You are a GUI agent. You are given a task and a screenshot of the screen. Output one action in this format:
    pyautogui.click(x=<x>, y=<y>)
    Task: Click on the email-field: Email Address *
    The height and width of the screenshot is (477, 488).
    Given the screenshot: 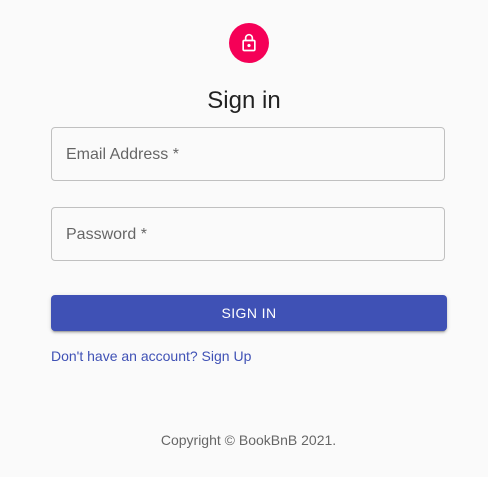 What is the action you would take?
    pyautogui.click(x=248, y=154)
    